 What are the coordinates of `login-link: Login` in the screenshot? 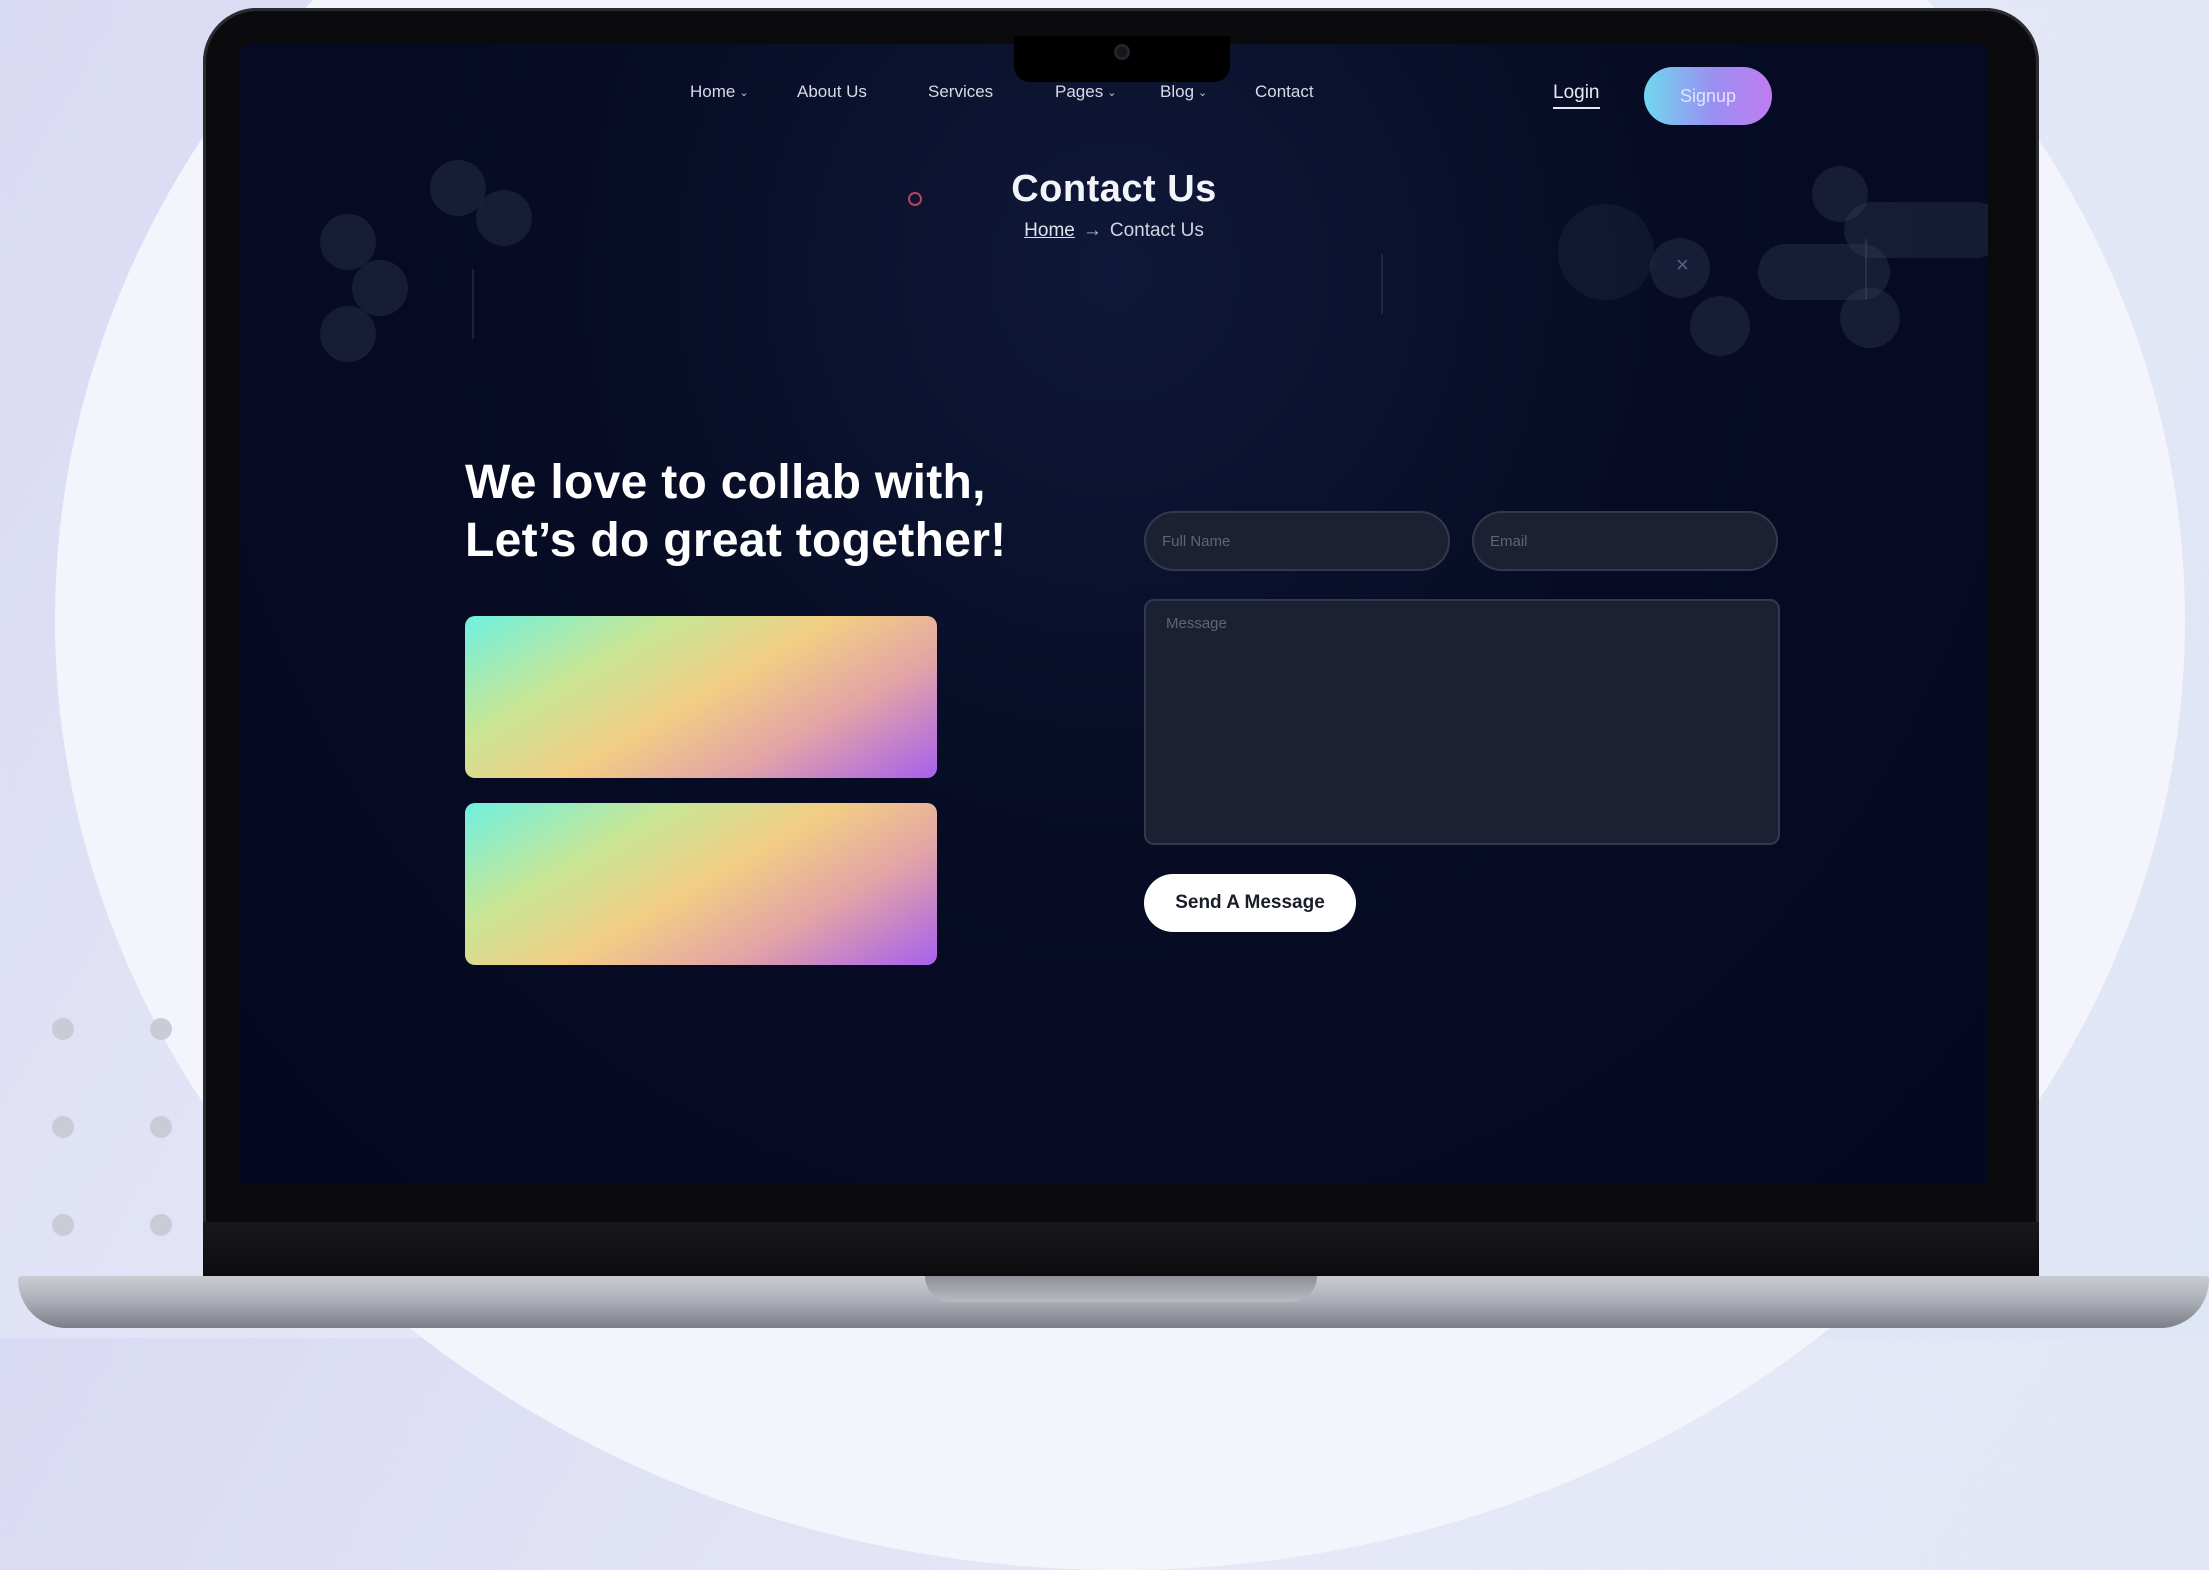 It's located at (1576, 95).